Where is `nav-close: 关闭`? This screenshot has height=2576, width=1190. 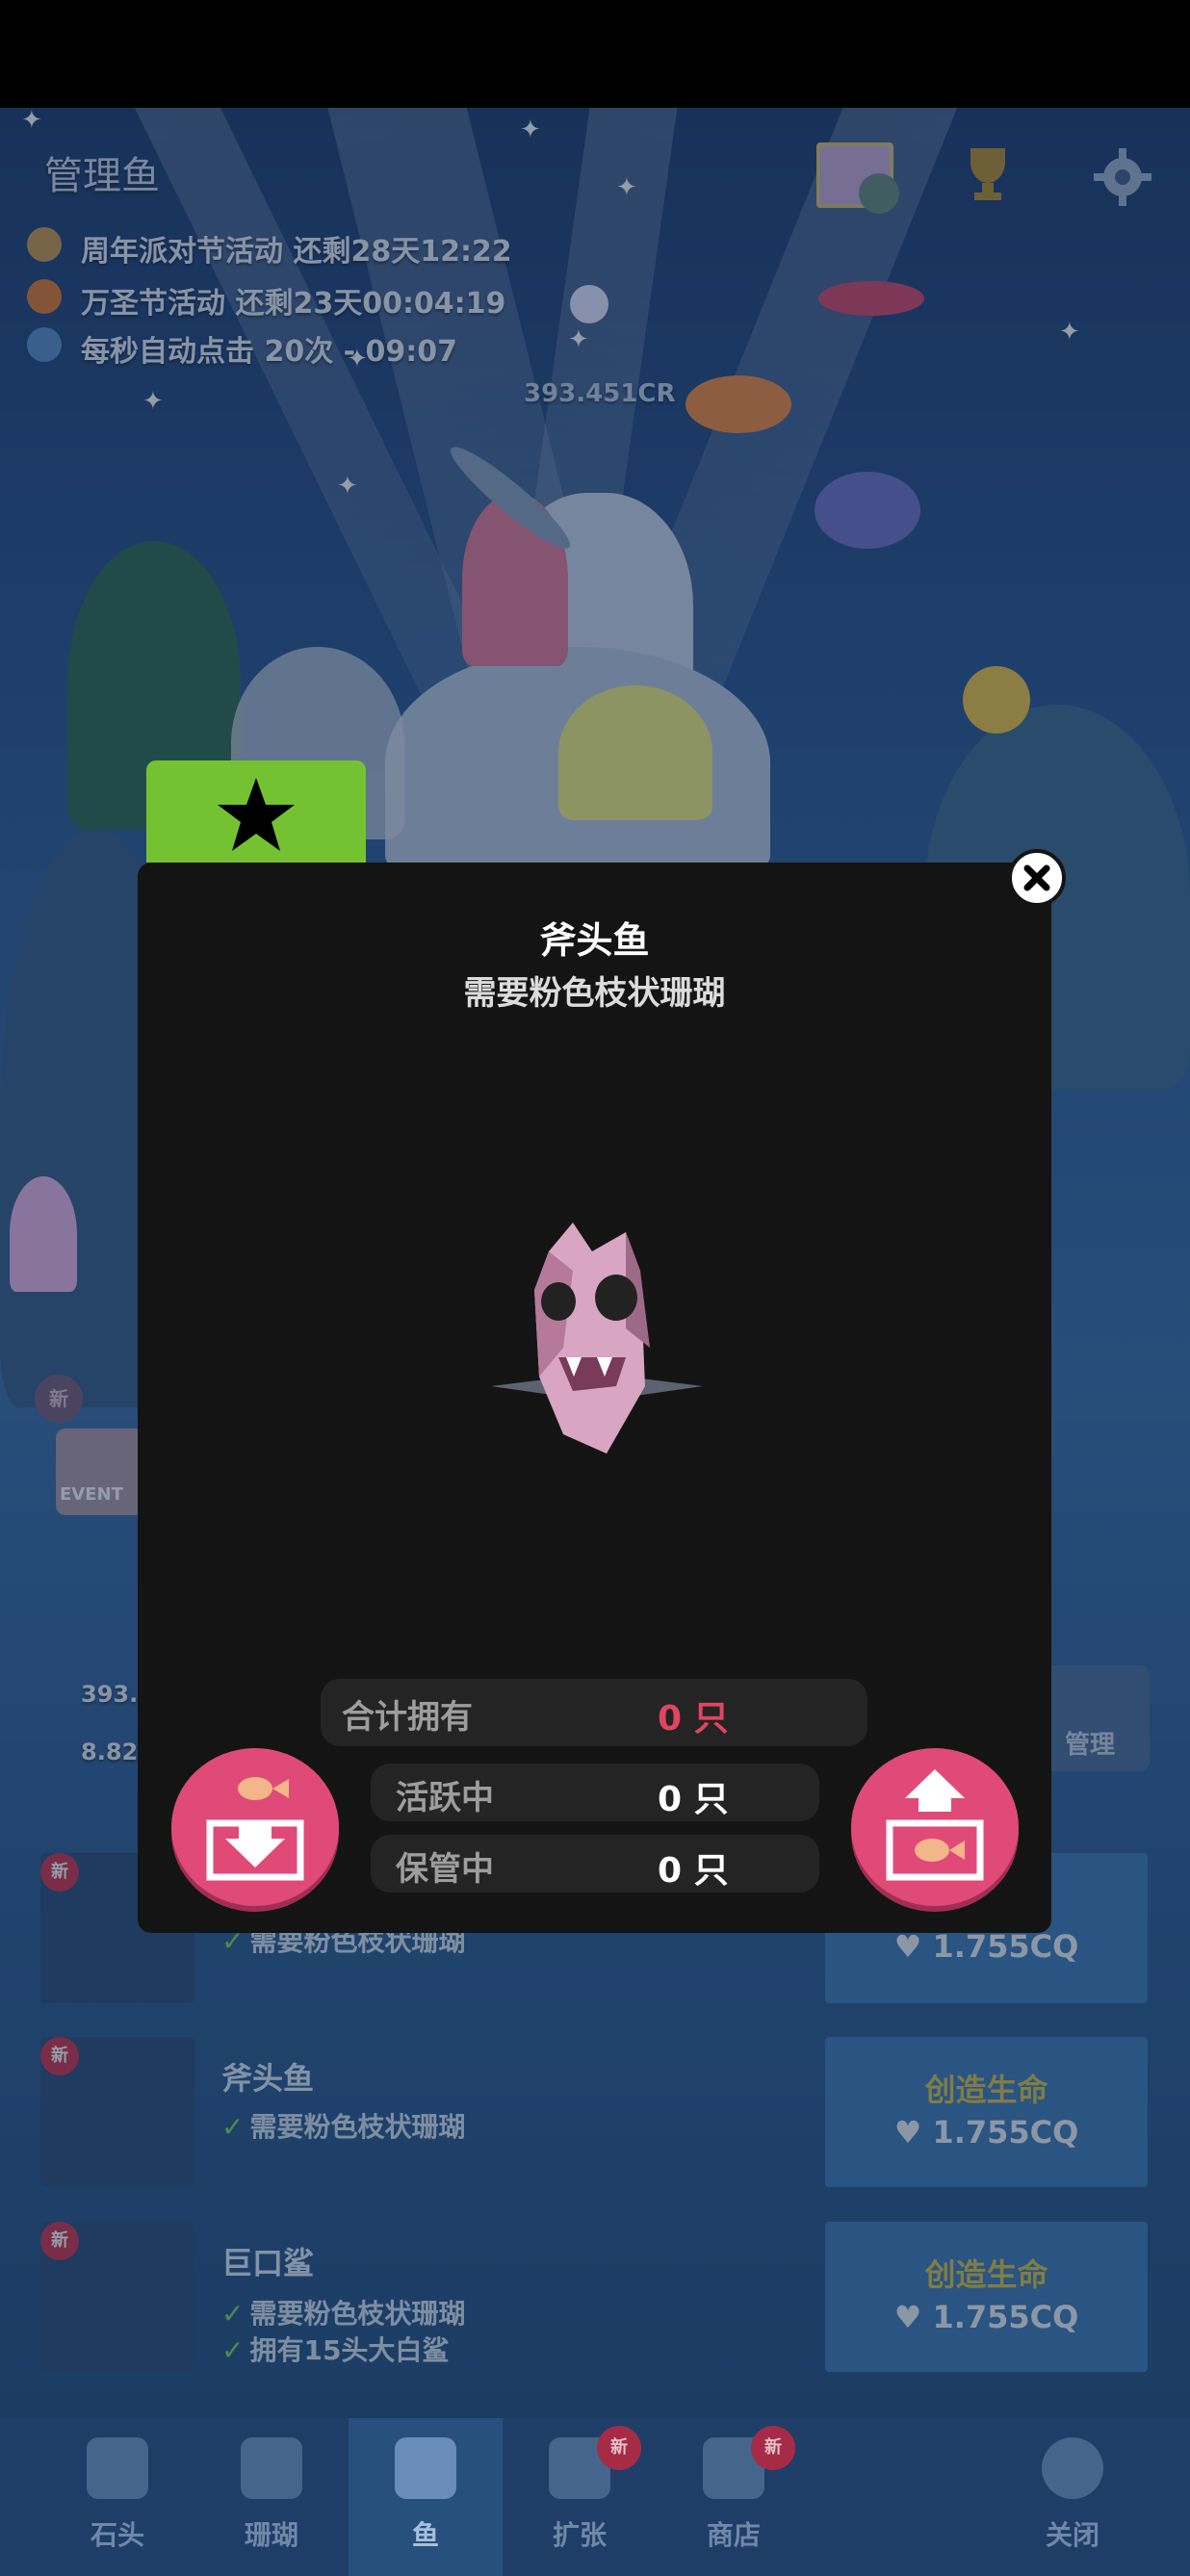
nav-close: 关闭 is located at coordinates (1073, 2497).